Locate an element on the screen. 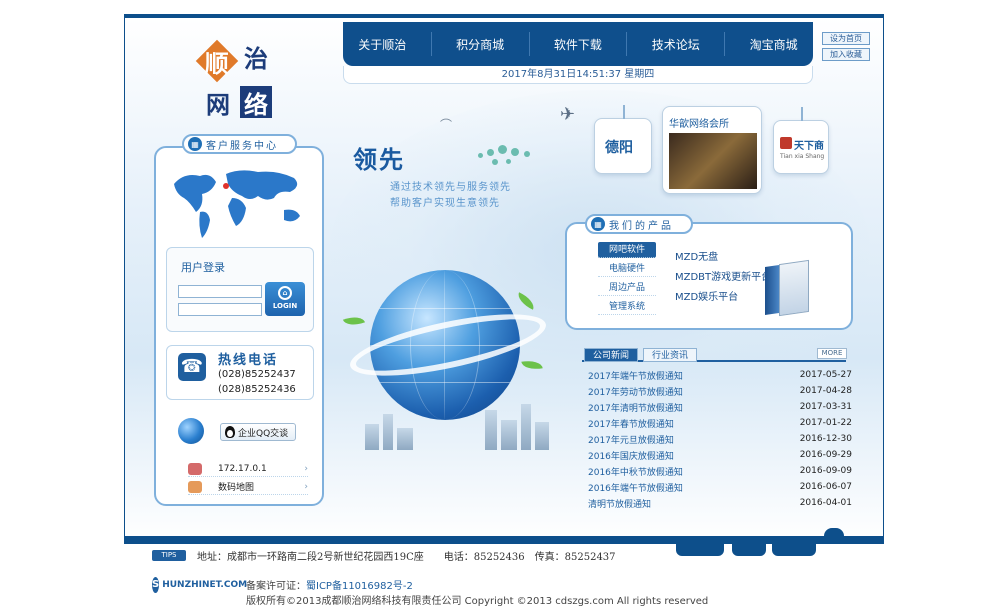  product-box-image is located at coordinates (790, 287).